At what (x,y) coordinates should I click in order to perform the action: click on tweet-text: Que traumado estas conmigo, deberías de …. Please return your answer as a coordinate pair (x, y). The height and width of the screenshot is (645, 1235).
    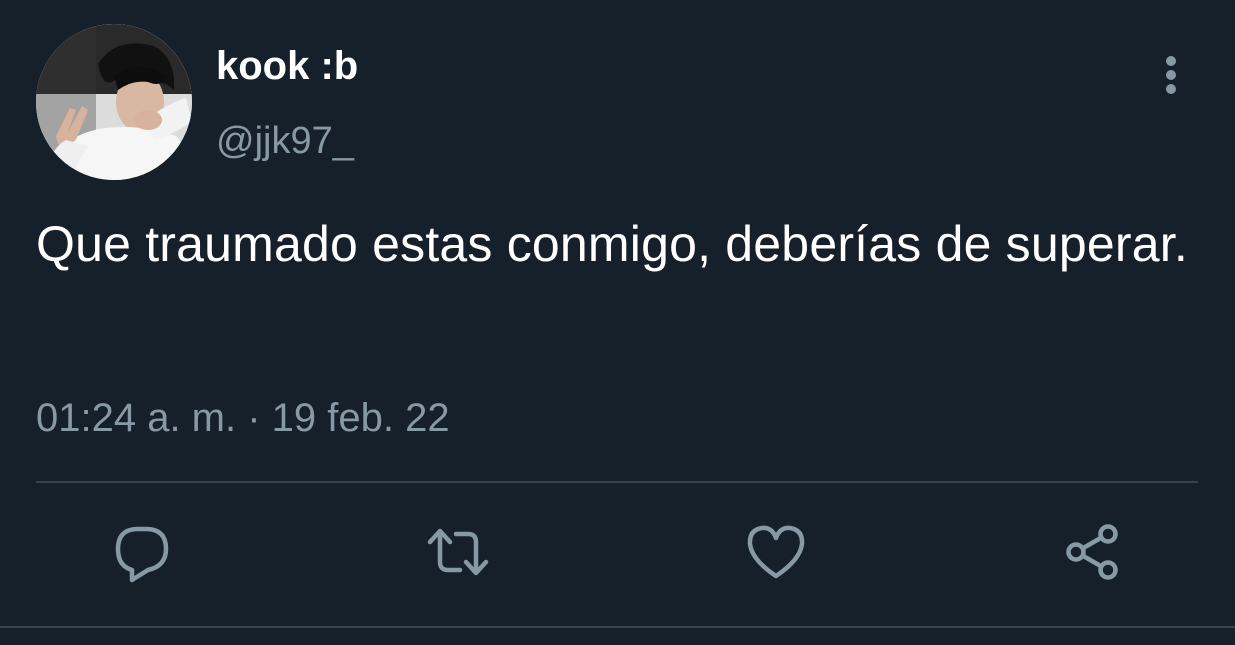
    Looking at the image, I should click on (612, 244).